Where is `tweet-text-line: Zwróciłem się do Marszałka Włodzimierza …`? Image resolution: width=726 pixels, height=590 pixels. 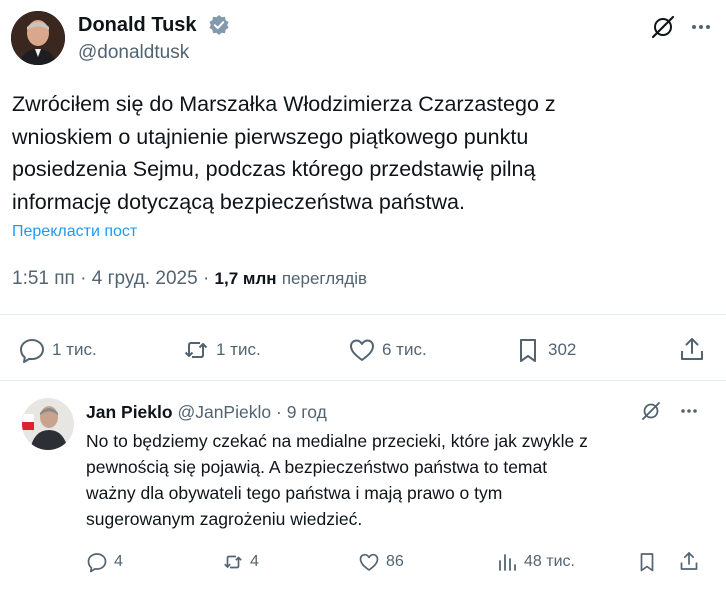 tweet-text-line: Zwróciłem się do Marszałka Włodzimierza … is located at coordinates (284, 104).